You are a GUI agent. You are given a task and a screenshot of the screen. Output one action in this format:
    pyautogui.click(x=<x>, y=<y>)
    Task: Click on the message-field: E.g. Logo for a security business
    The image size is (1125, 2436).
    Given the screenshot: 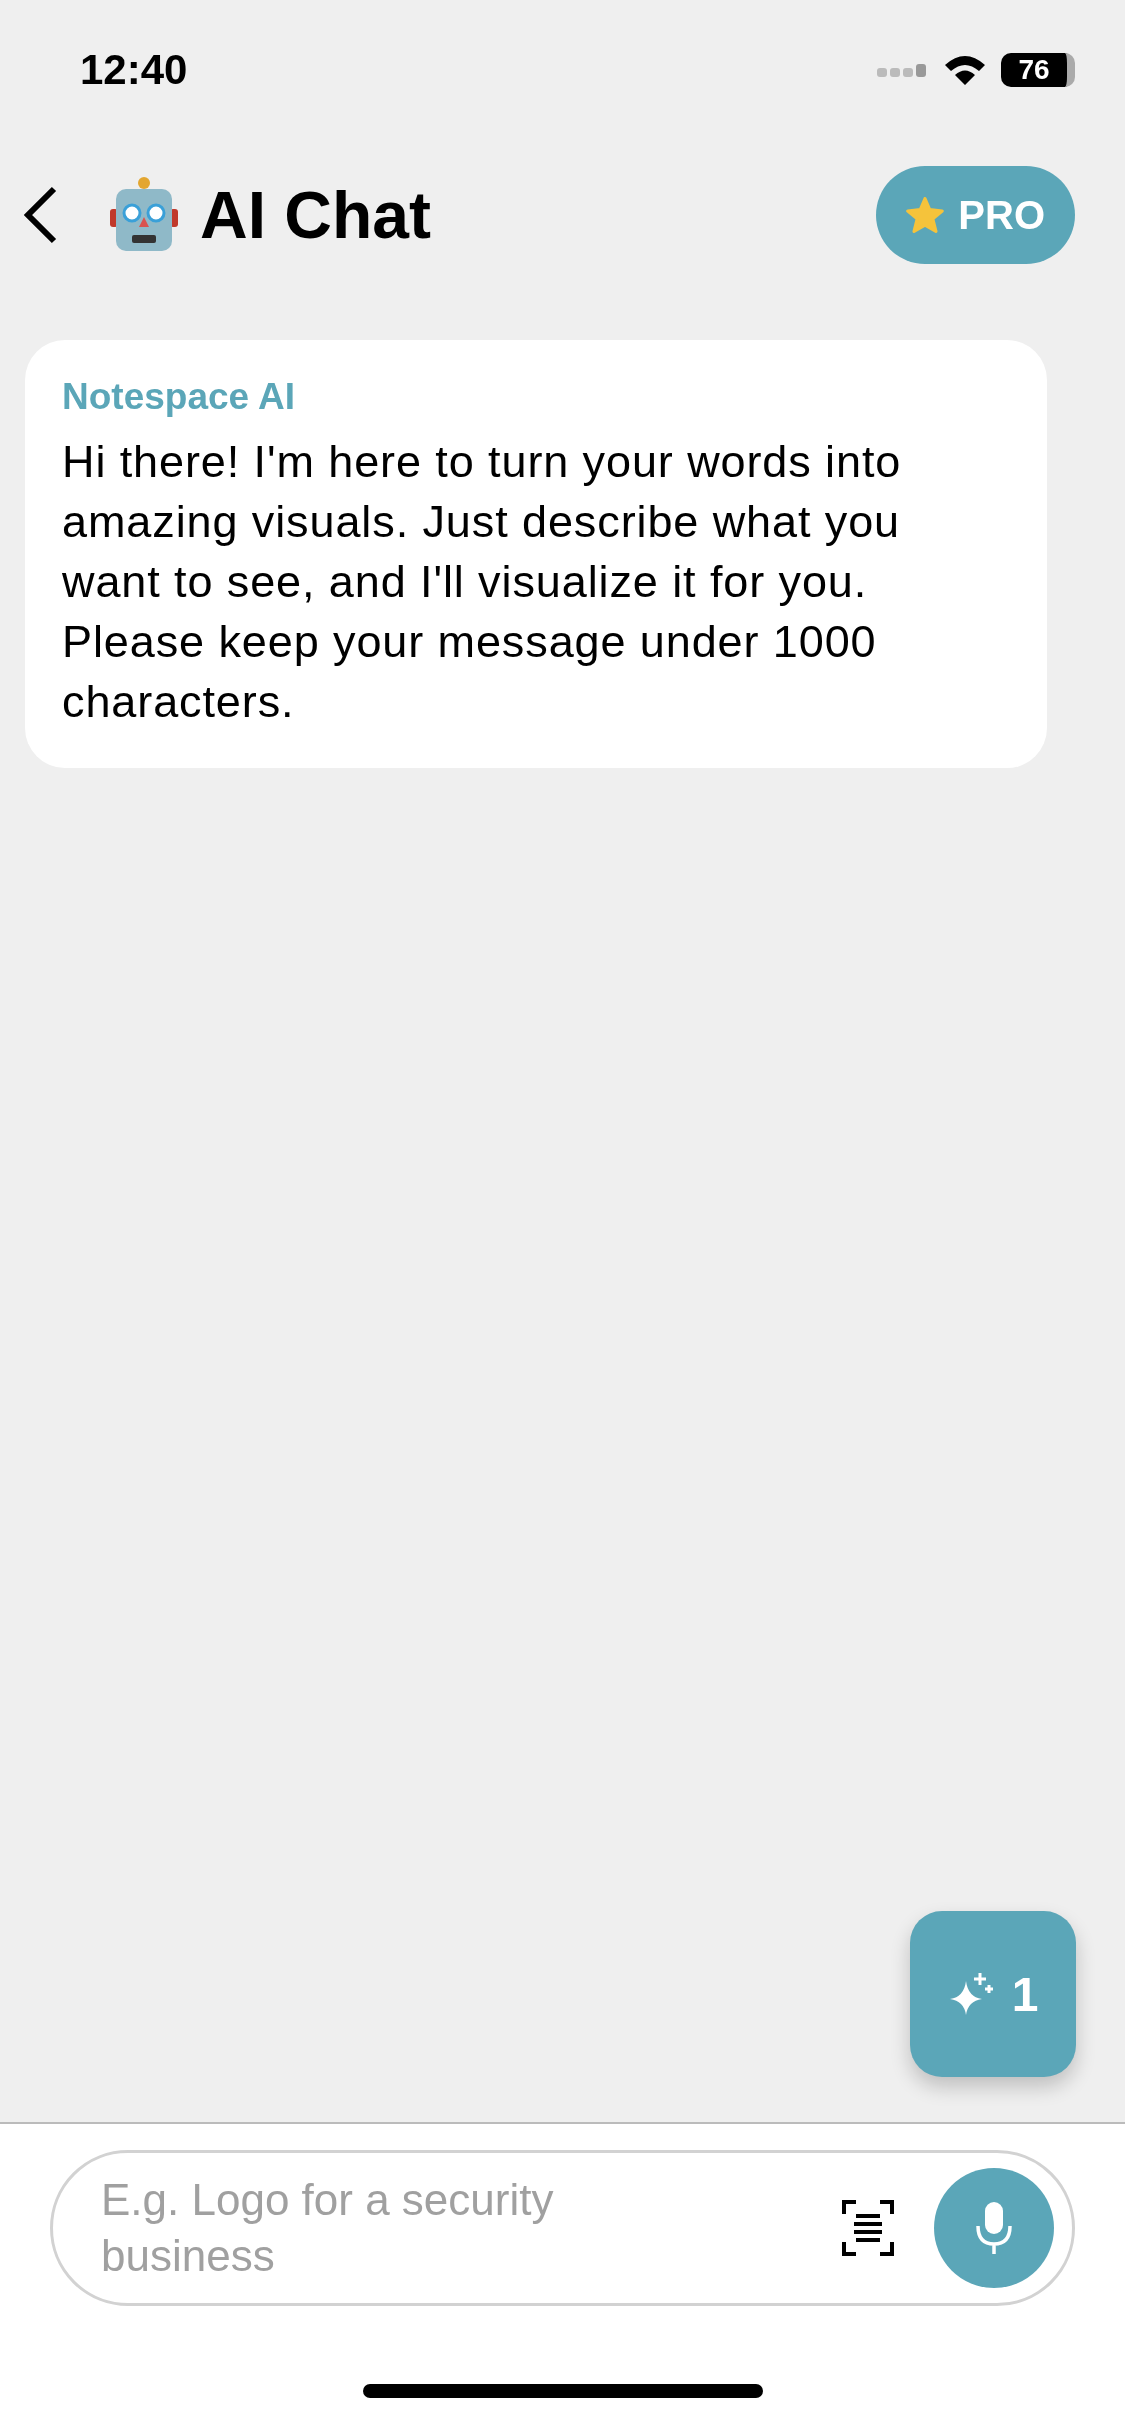 What is the action you would take?
    pyautogui.click(x=562, y=2228)
    